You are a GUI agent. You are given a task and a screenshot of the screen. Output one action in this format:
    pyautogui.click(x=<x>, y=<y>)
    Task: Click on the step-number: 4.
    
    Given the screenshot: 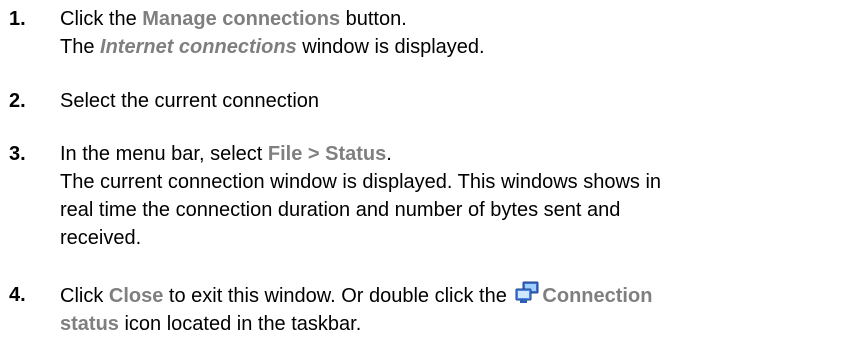 What is the action you would take?
    pyautogui.click(x=17, y=295)
    